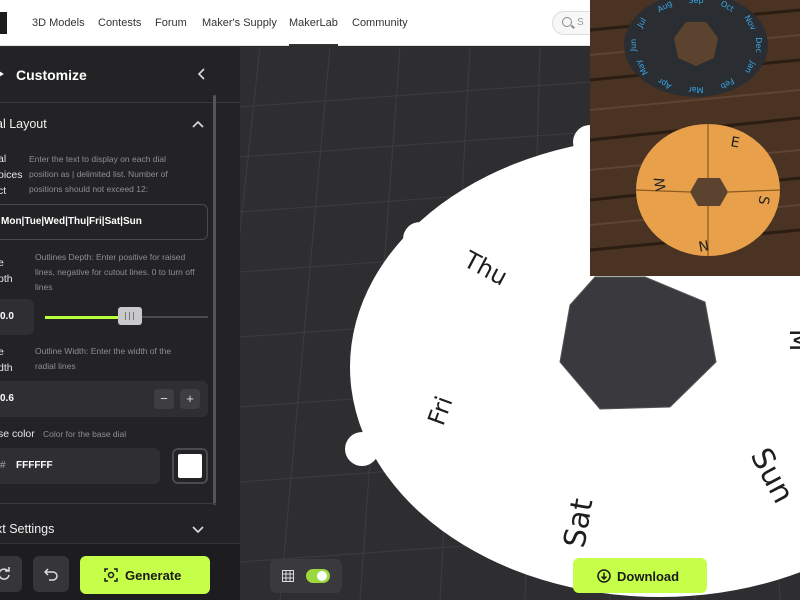  I want to click on download-icon, so click(604, 576).